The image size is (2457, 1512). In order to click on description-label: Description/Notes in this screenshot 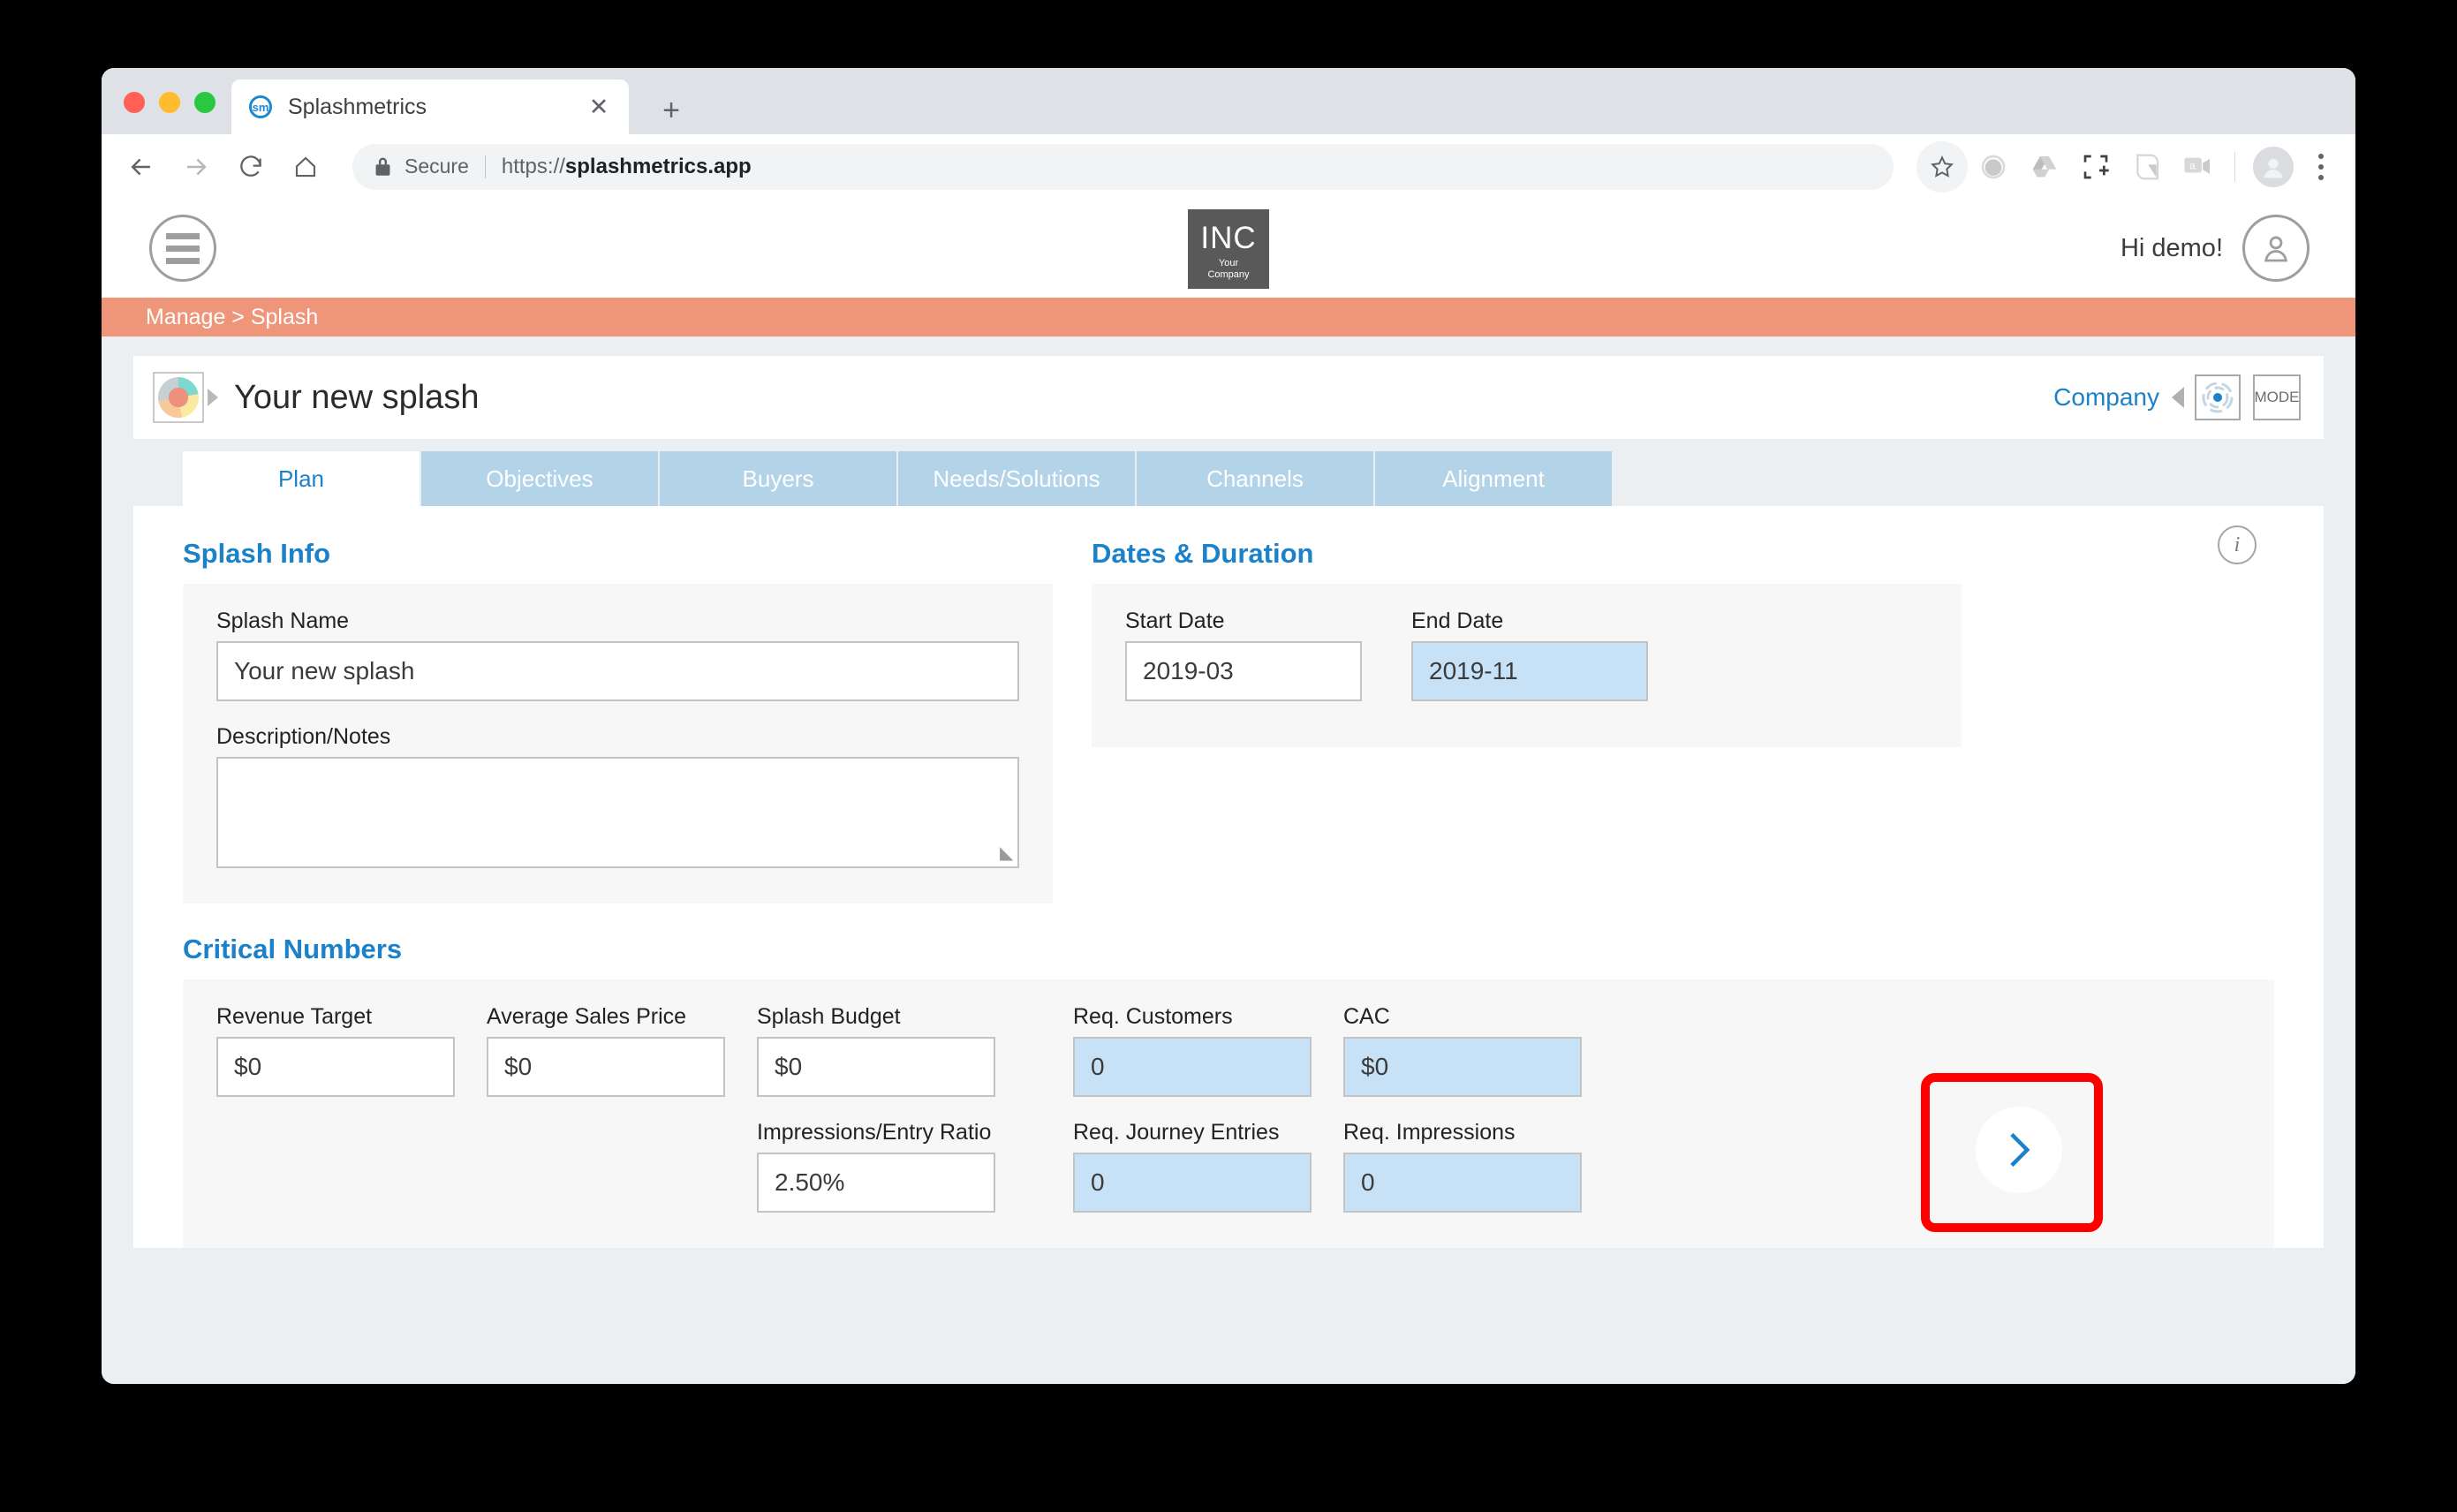, I will do `click(304, 736)`.